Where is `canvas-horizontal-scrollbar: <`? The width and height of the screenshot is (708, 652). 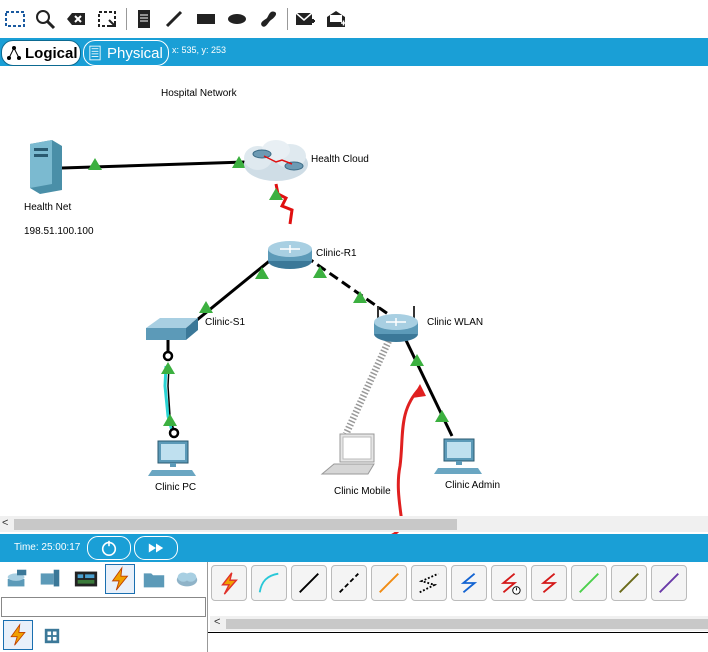 canvas-horizontal-scrollbar: < is located at coordinates (354, 524).